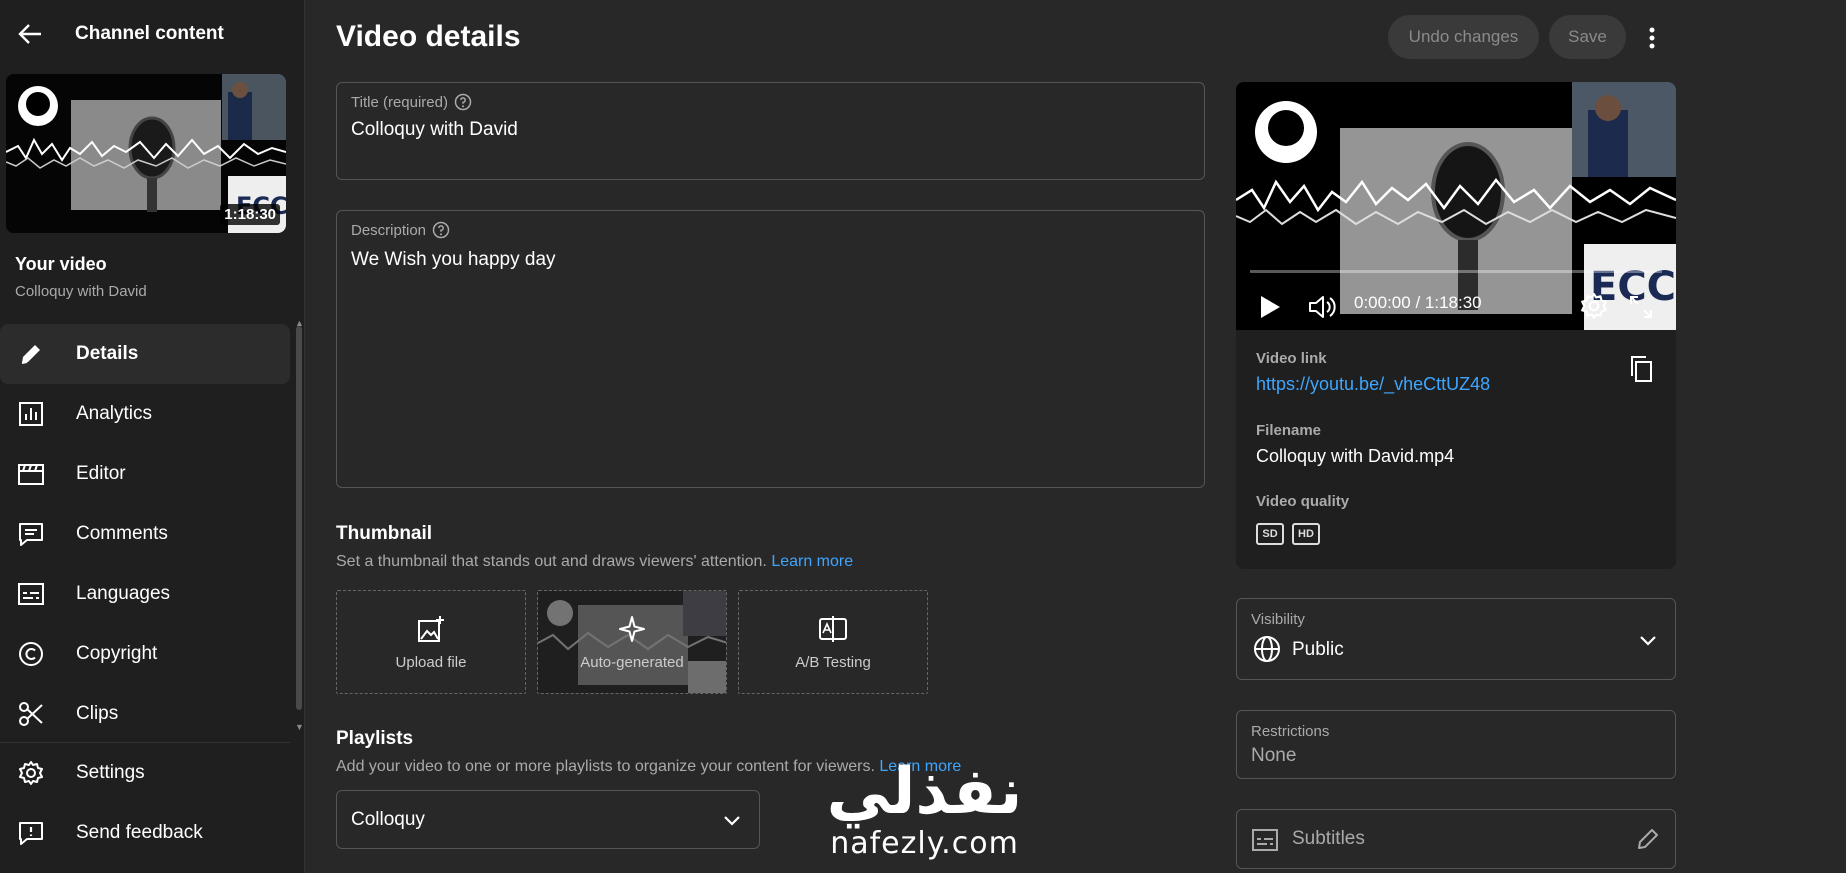 The height and width of the screenshot is (873, 1846). Describe the element at coordinates (1270, 534) in the screenshot. I see `sd-quality-badge: SD` at that location.